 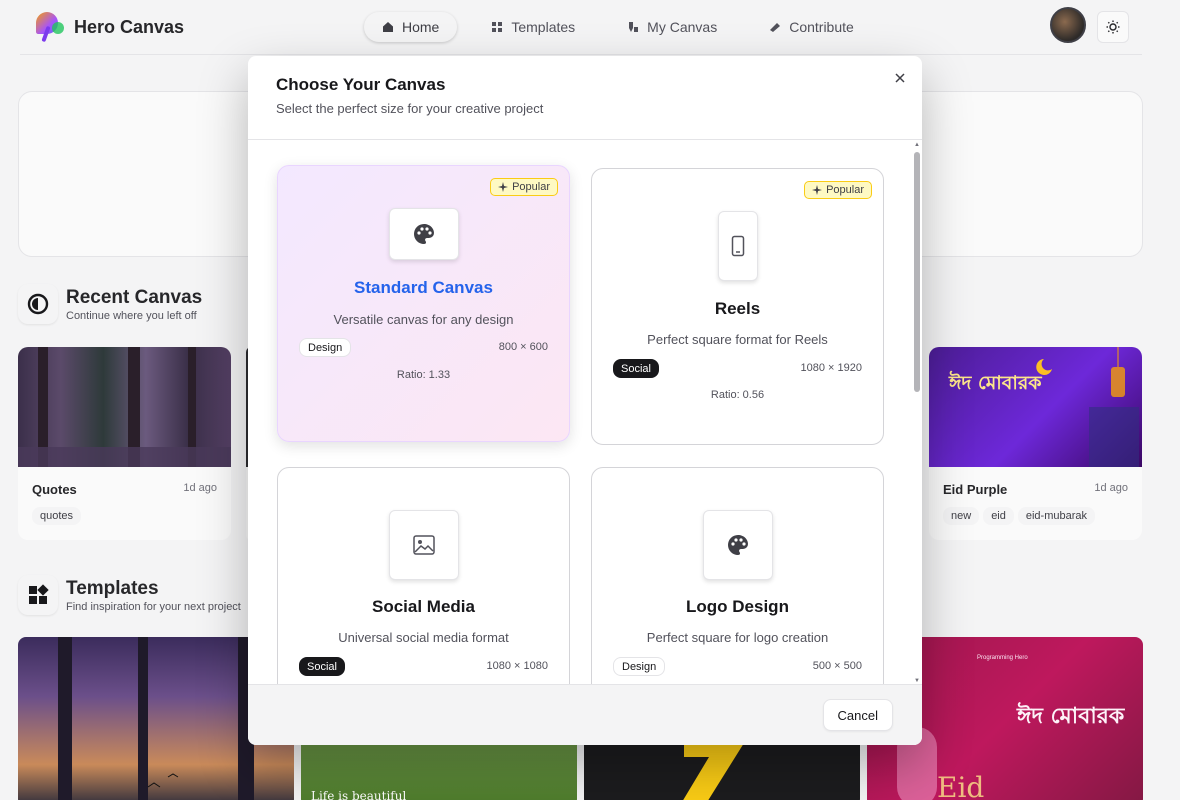 I want to click on canvas-option-name: Social Media, so click(x=423, y=606).